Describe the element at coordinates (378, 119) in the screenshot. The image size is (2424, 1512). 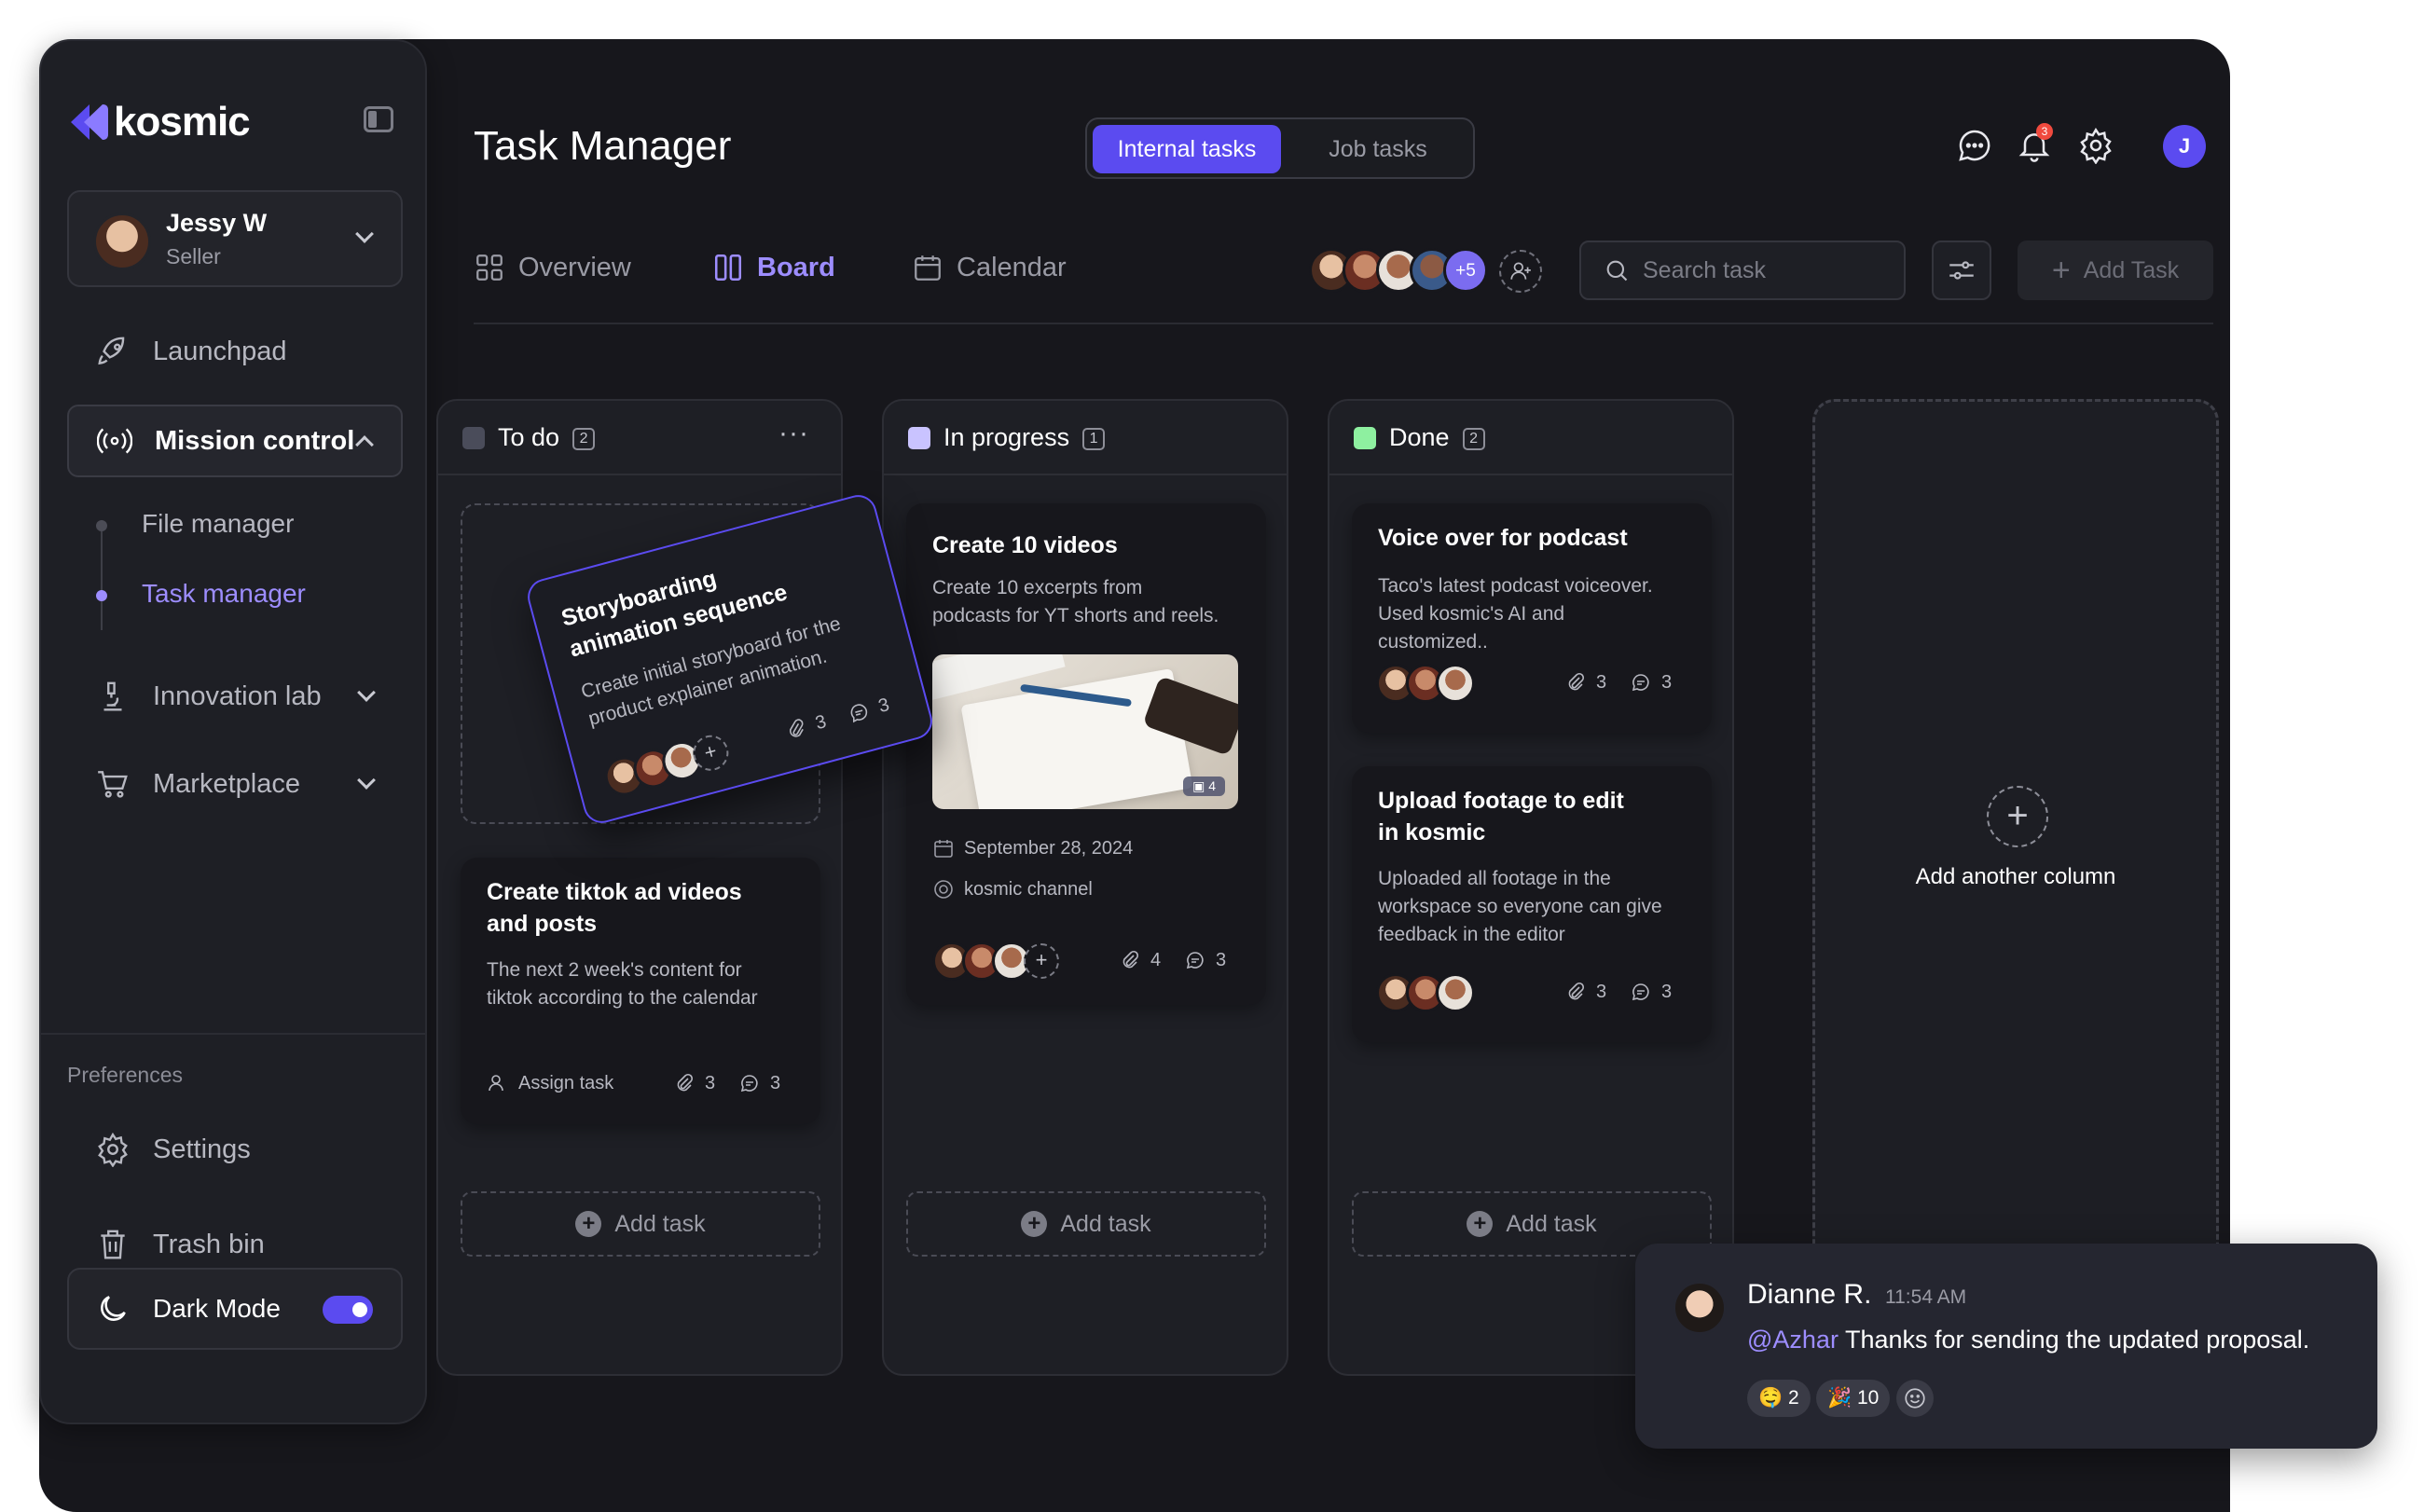
I see `collapse-sidebar-icon` at that location.